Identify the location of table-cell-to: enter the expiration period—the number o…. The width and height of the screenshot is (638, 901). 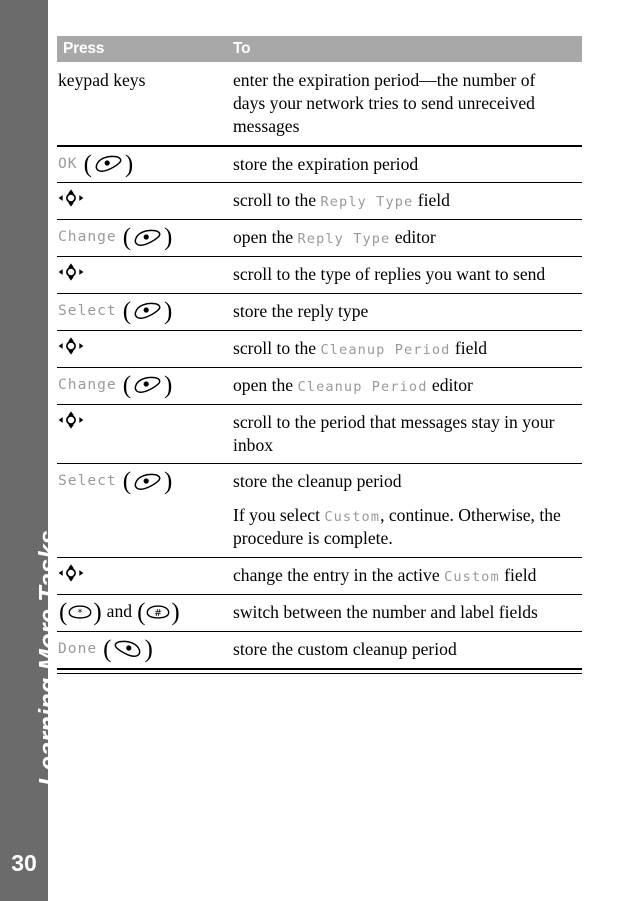
(404, 104).